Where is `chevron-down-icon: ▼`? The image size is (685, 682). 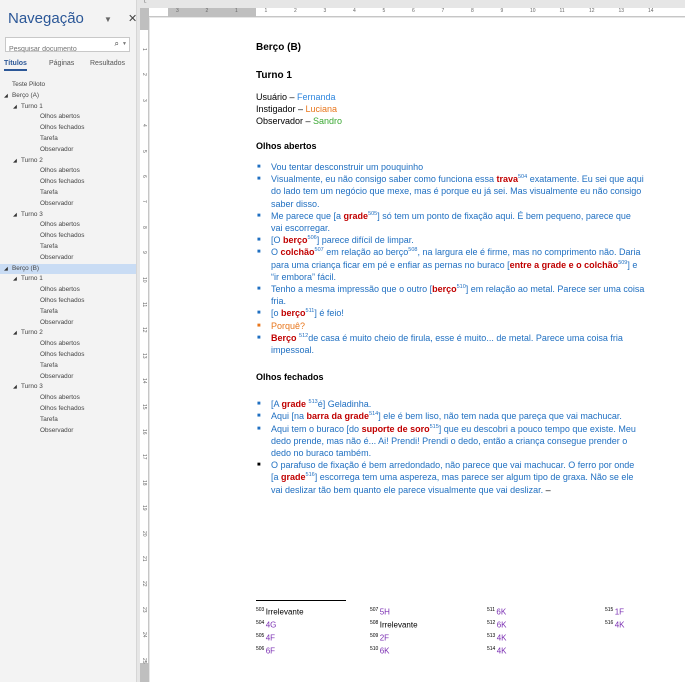 chevron-down-icon: ▼ is located at coordinates (108, 19).